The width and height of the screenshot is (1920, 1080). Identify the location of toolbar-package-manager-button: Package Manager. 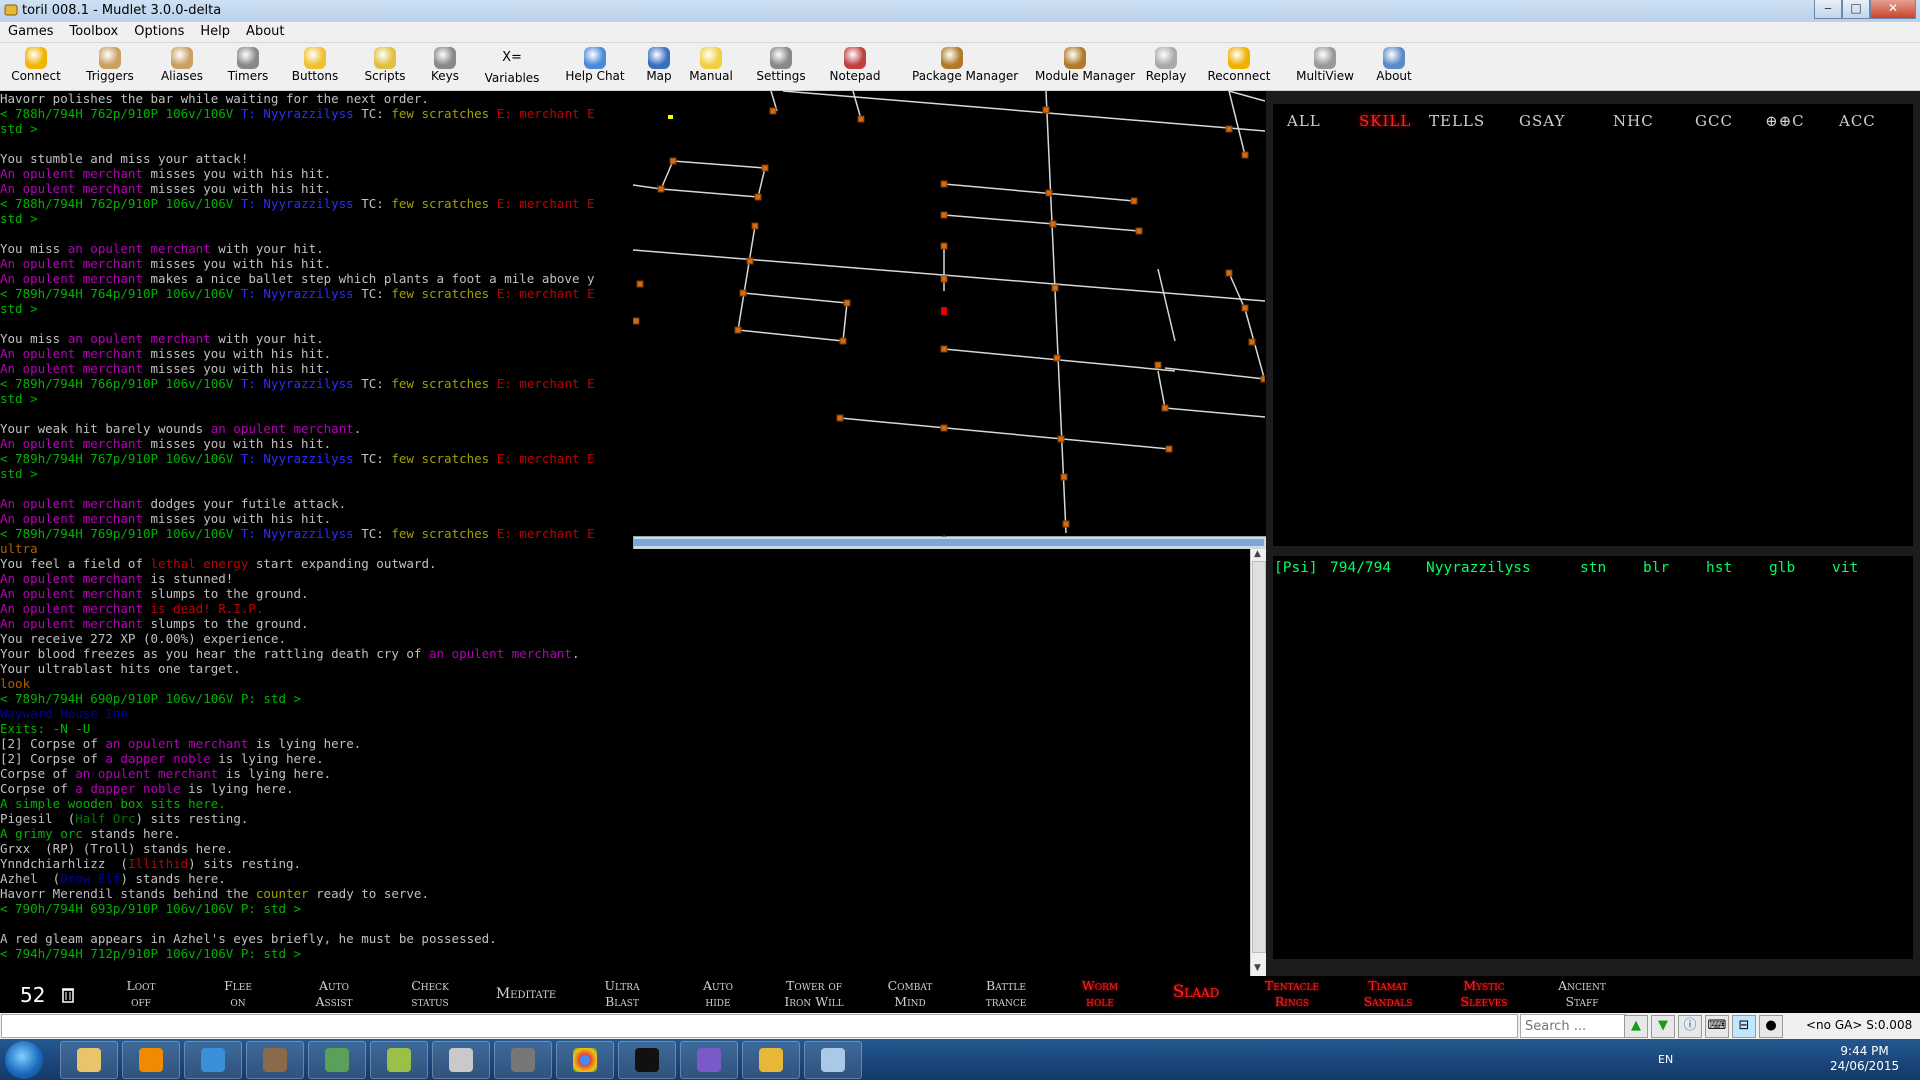
(965, 67).